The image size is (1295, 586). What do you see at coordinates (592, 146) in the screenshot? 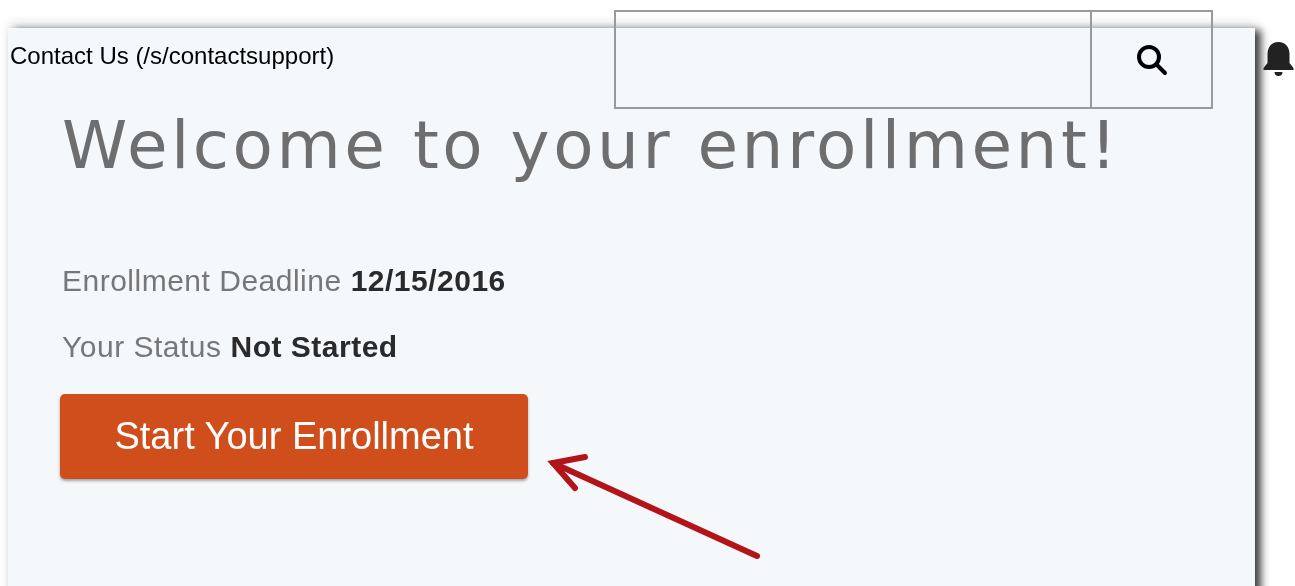
I see `welcome-heading: Welcome to your enrollment!` at bounding box center [592, 146].